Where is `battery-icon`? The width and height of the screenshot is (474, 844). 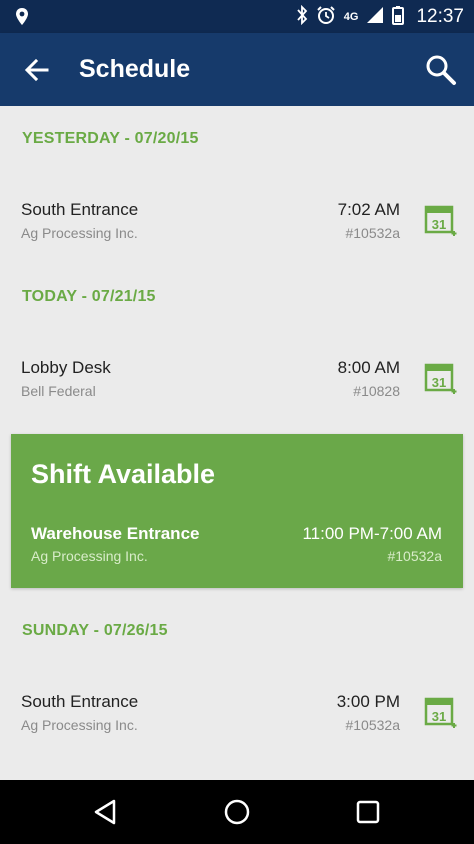 battery-icon is located at coordinates (398, 17).